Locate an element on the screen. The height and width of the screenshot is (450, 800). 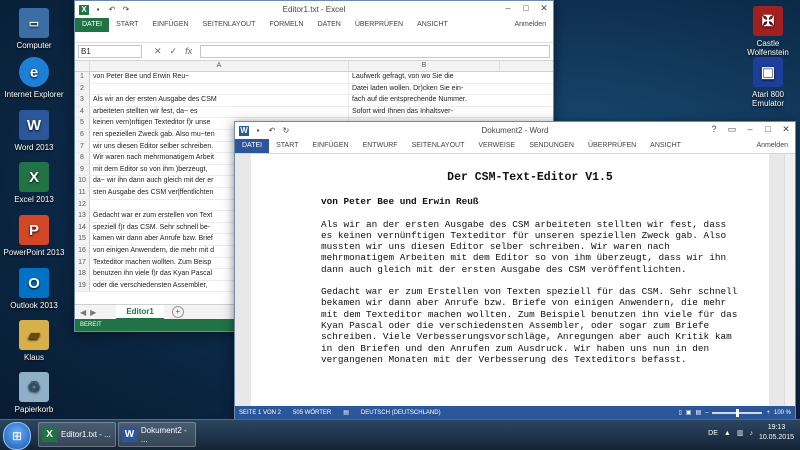
cell-b: fach auf die entsprechende Nummer. is located at coordinates (425, 100).